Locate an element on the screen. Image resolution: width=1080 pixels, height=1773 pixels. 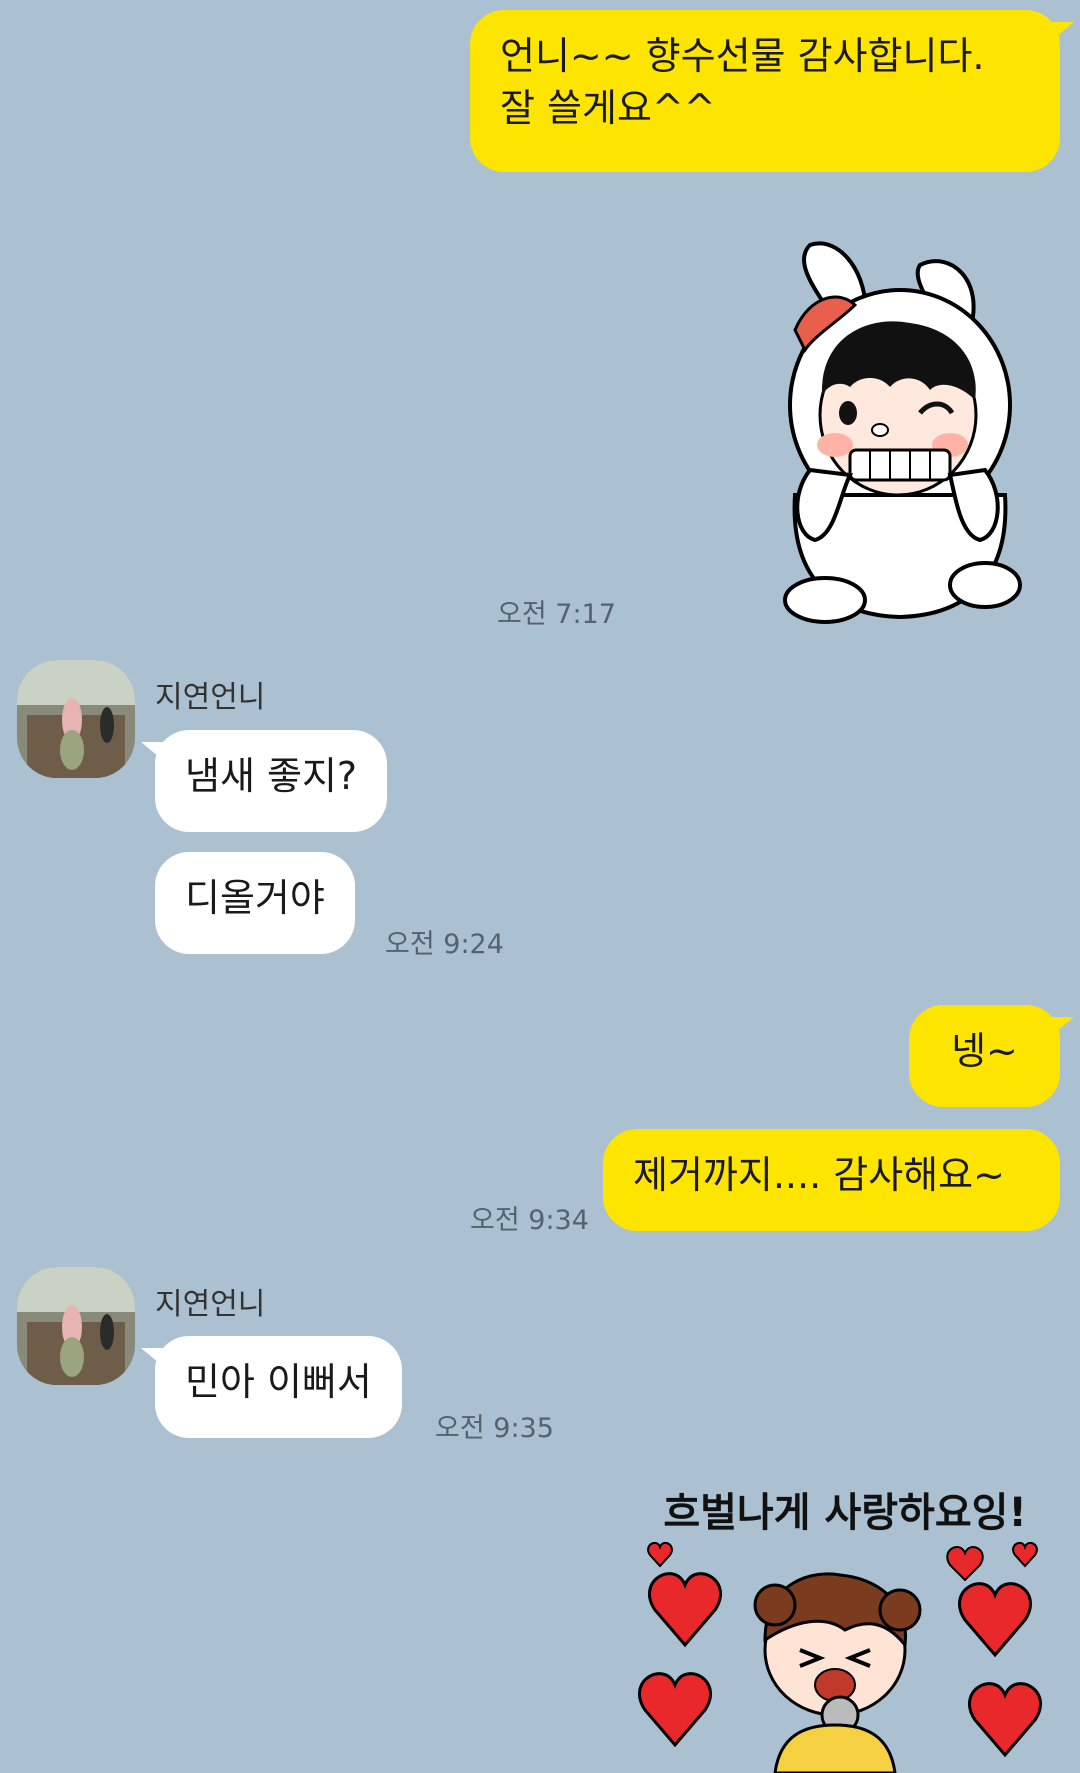
my-message-bubble: 제거까지.... 감사해요~ is located at coordinates (831, 1180).